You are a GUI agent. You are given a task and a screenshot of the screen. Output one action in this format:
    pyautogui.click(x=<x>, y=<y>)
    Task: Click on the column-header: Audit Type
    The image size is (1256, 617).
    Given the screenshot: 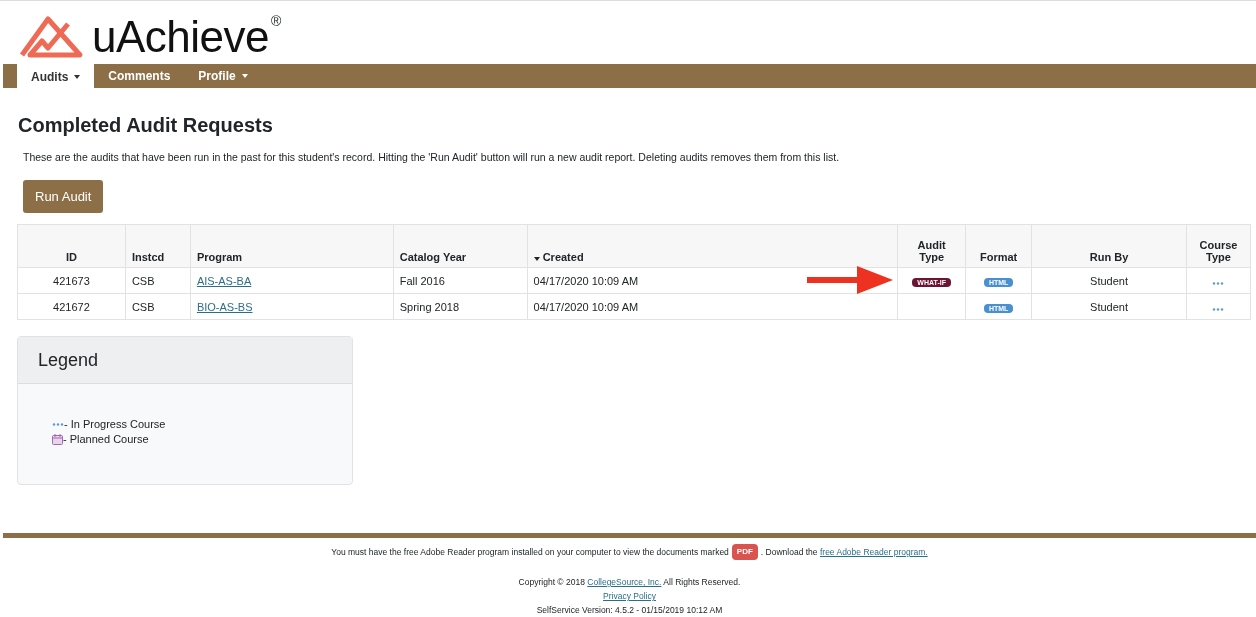 What is the action you would take?
    pyautogui.click(x=931, y=246)
    